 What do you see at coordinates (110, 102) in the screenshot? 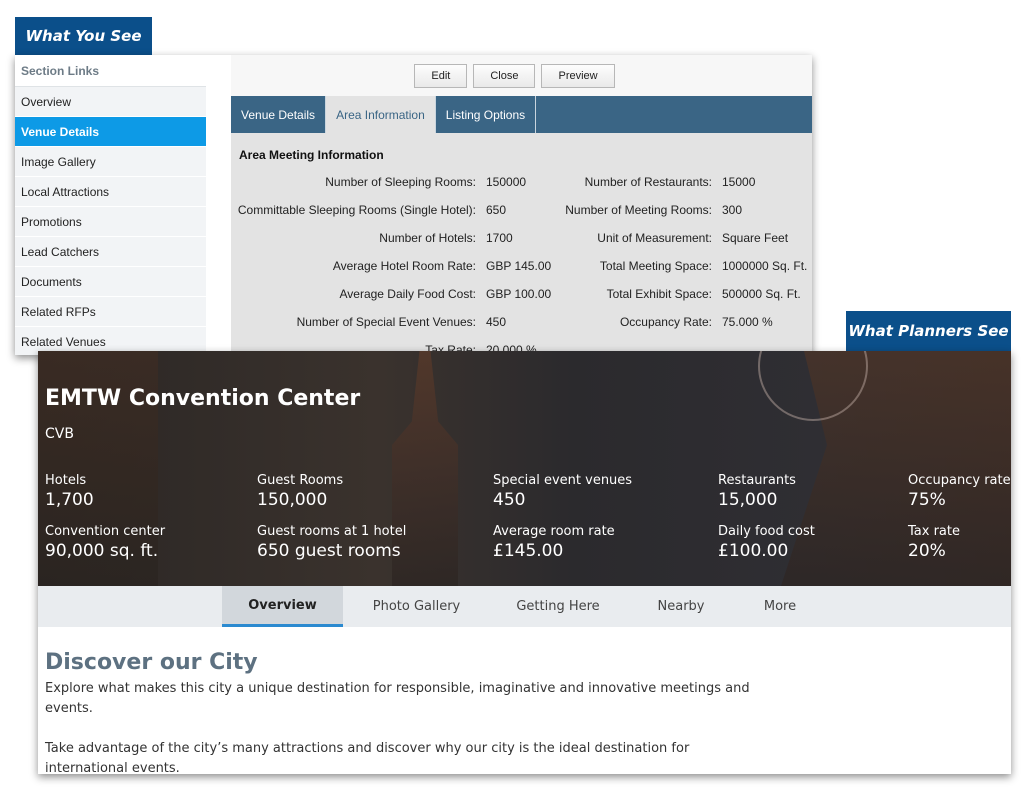
I see `sidebar-item-overview: Overview` at bounding box center [110, 102].